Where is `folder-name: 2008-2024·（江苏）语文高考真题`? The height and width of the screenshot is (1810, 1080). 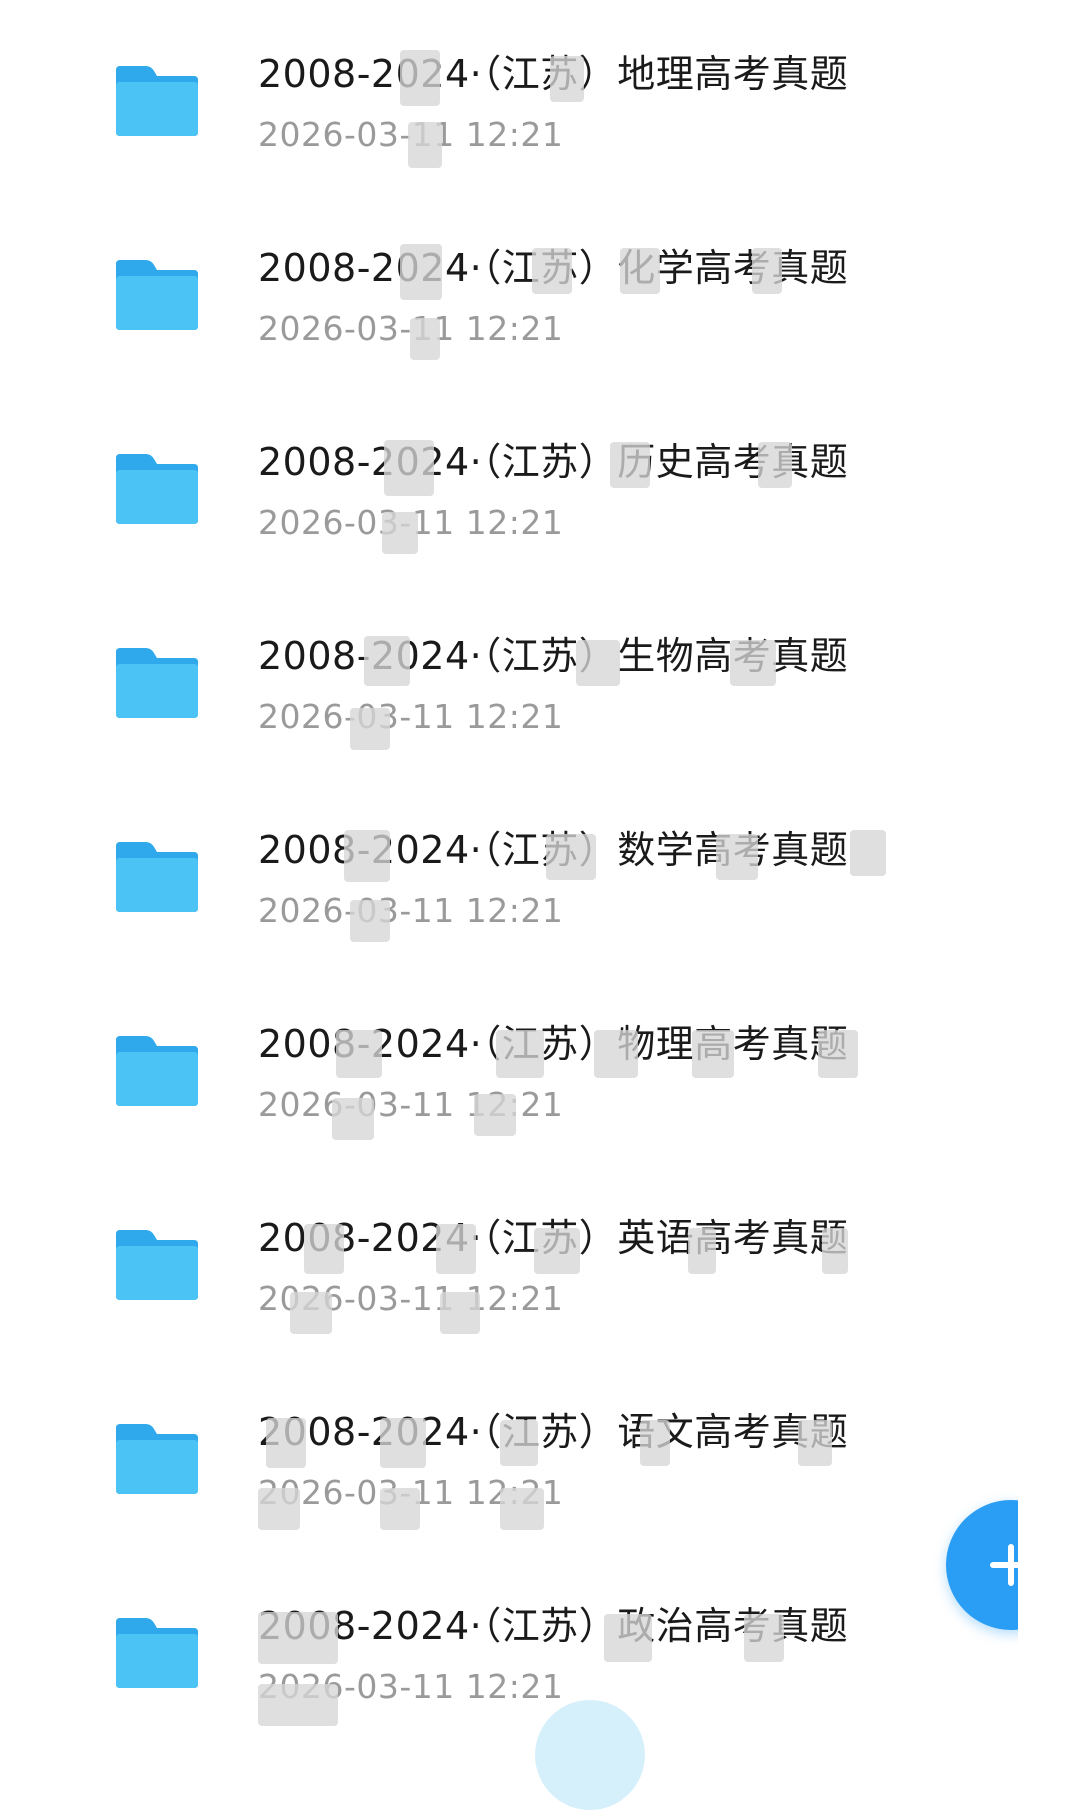
folder-name: 2008-2024·（江苏）语文高考真题 is located at coordinates (553, 1432).